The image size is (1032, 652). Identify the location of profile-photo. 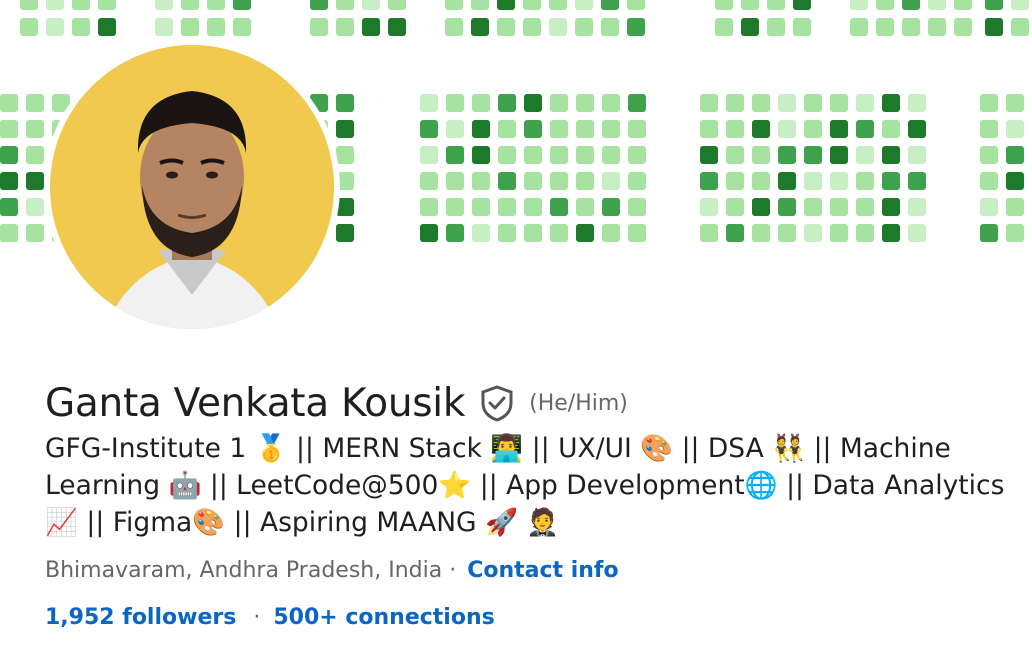
(192, 187).